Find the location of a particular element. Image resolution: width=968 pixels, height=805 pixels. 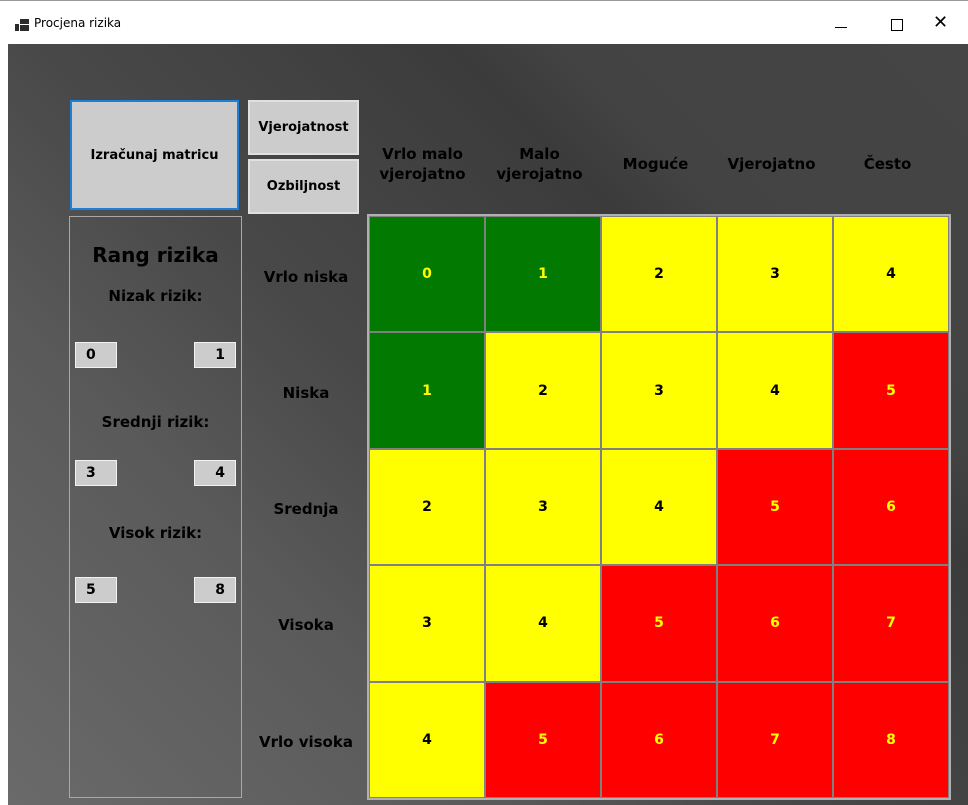

minimize-icon is located at coordinates (841, 27).